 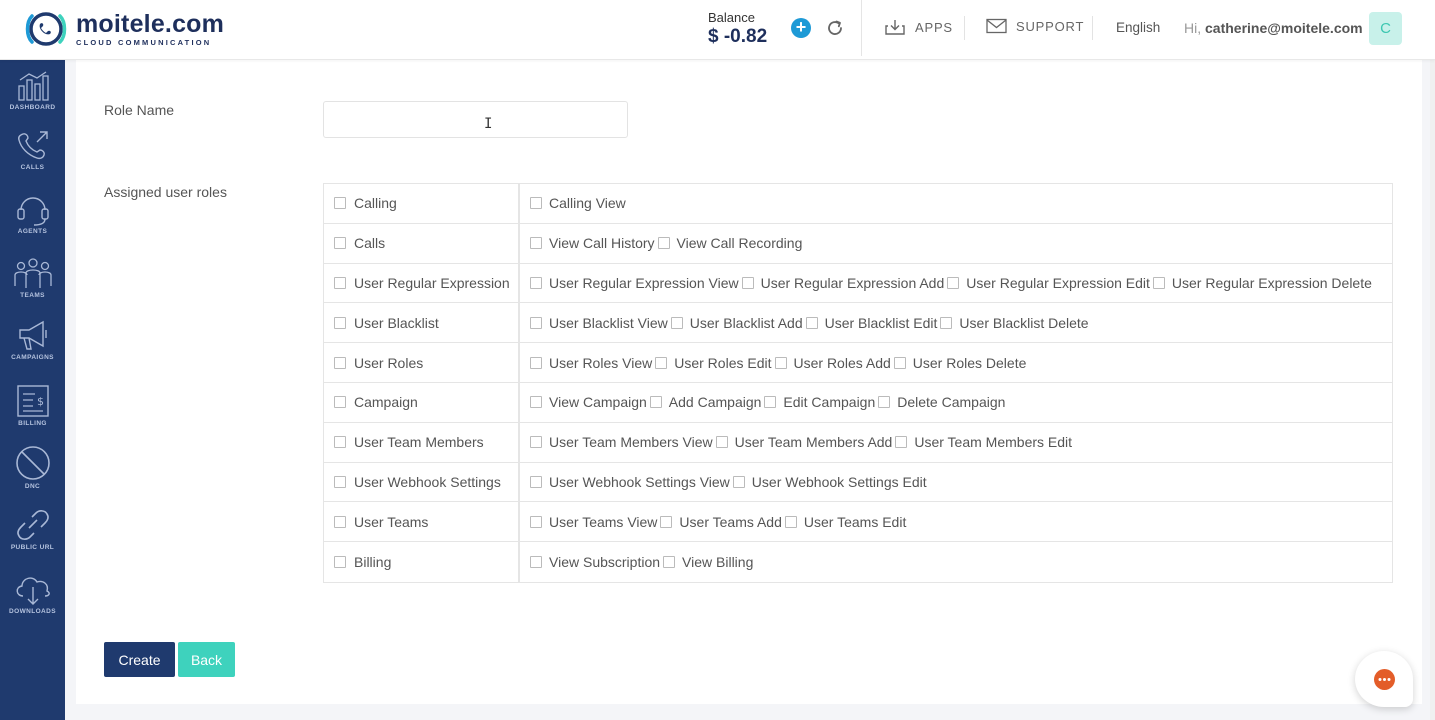 What do you see at coordinates (422, 402) in the screenshot?
I see `permission-category: Campaign` at bounding box center [422, 402].